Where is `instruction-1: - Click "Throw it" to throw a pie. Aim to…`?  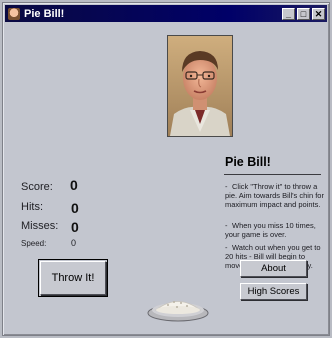 instruction-1: - Click "Throw it" to throw a pie. Aim to… is located at coordinates (275, 195).